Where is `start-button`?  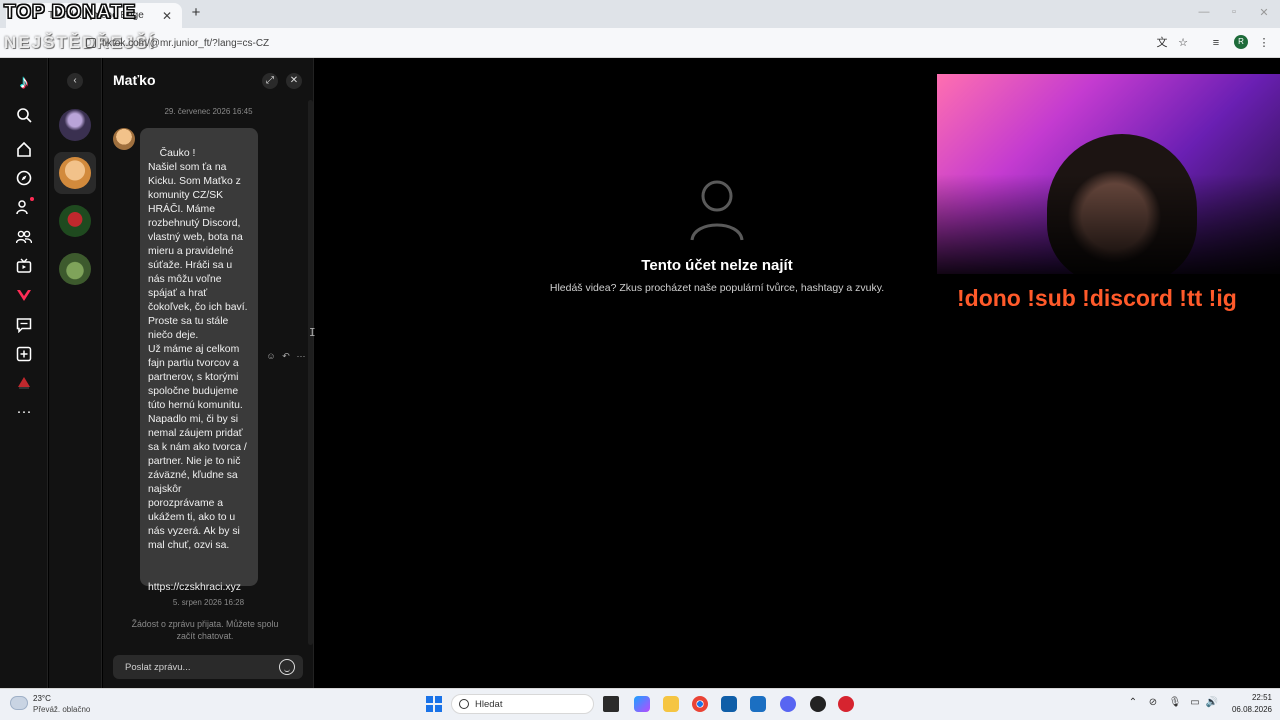 start-button is located at coordinates (434, 704).